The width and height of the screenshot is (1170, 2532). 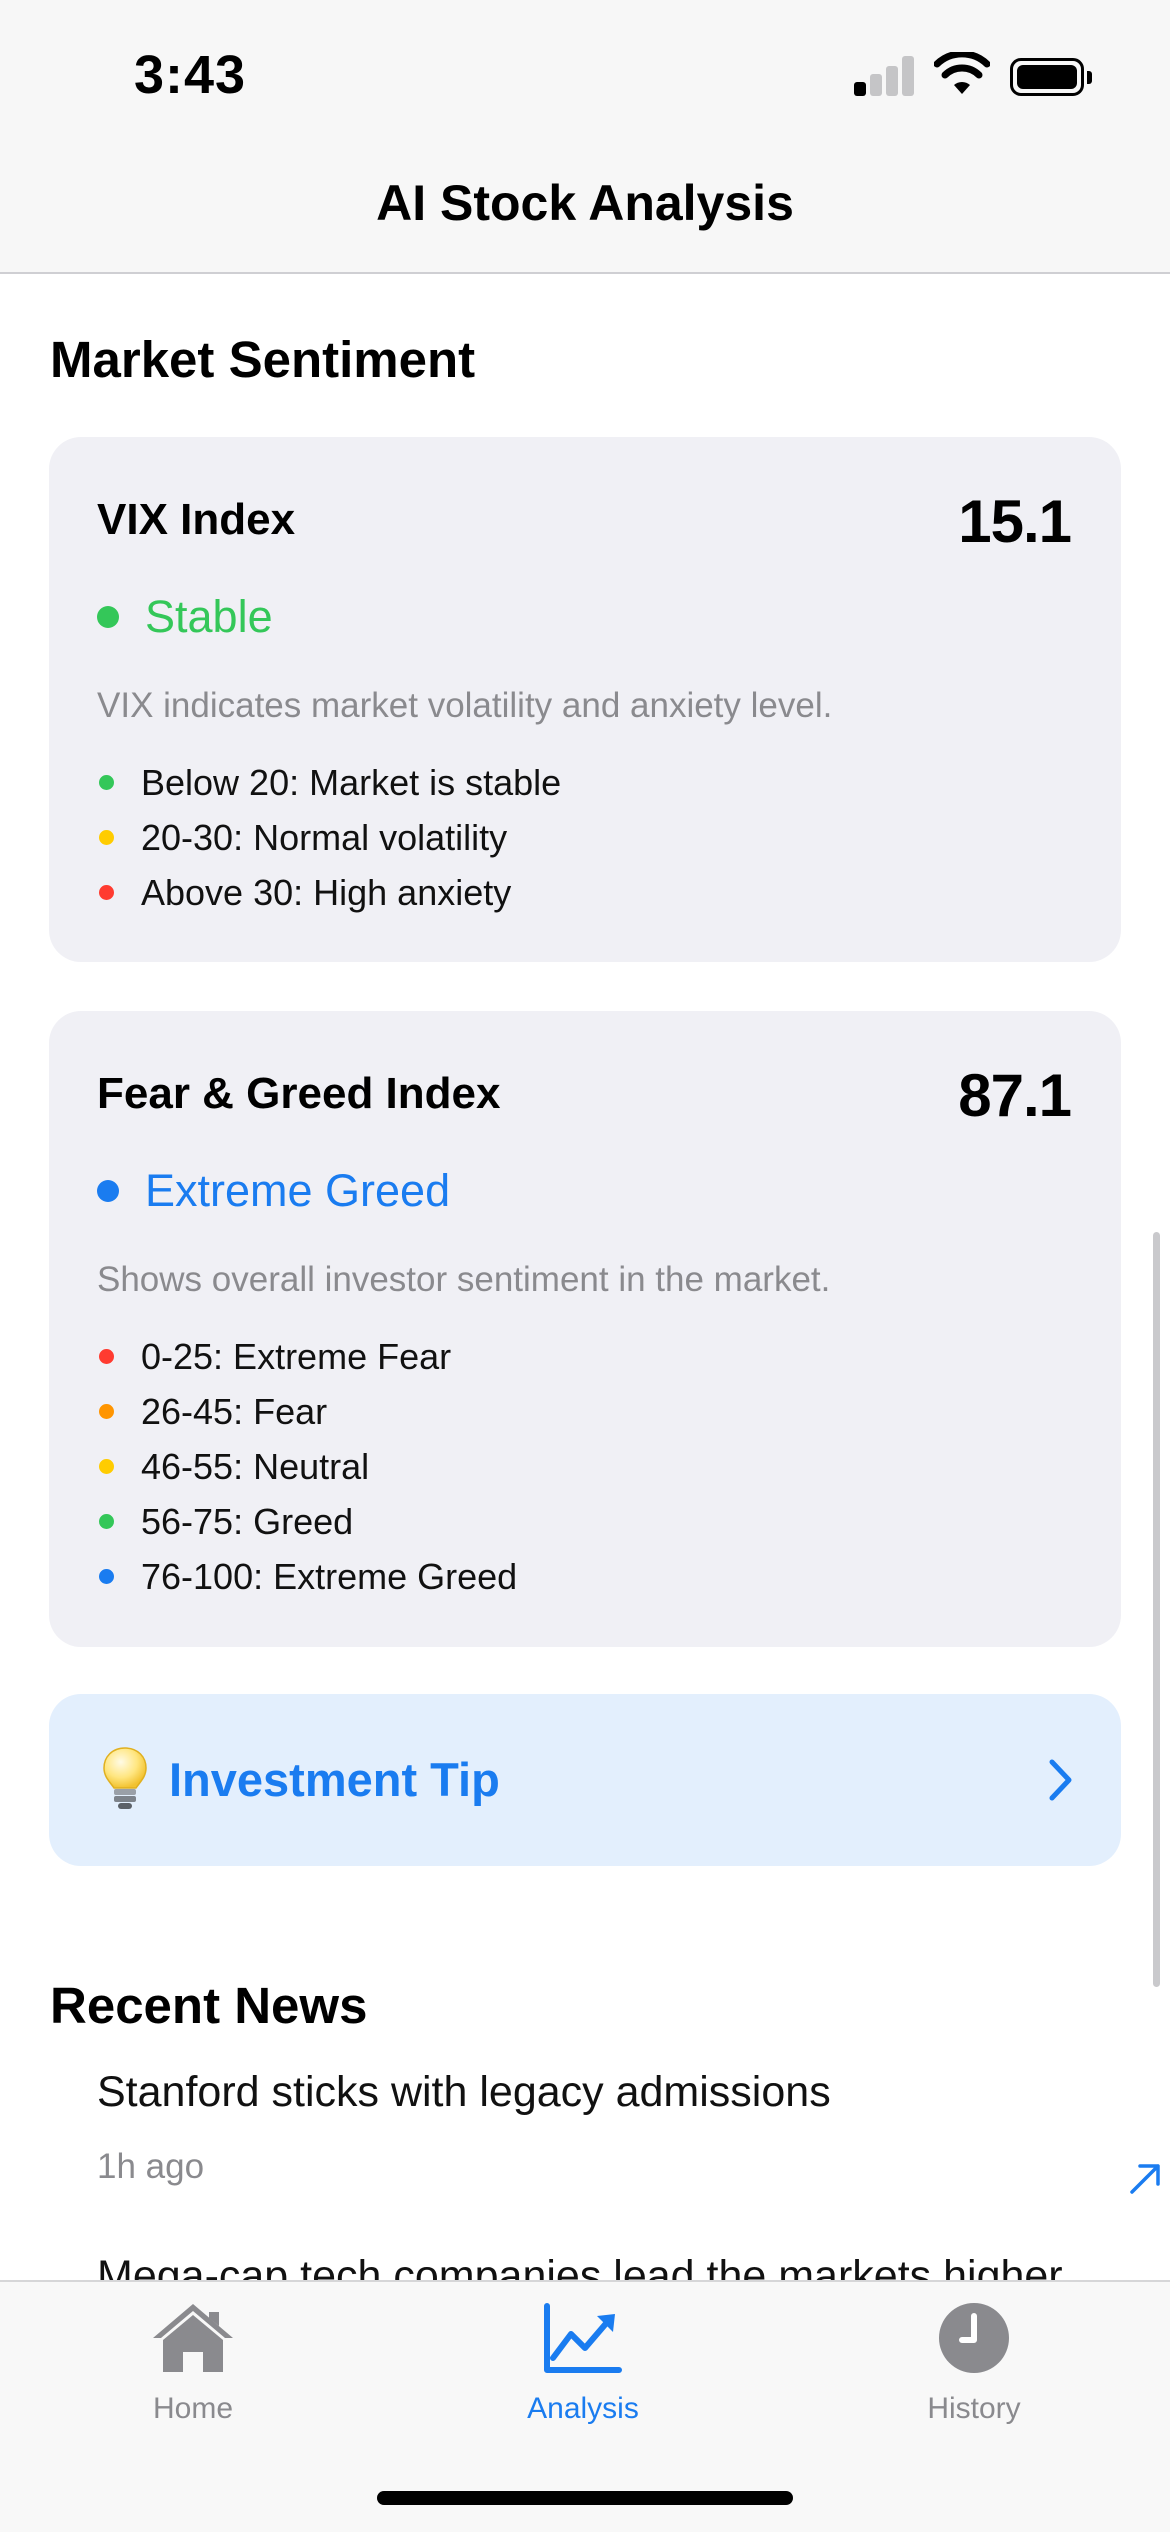 What do you see at coordinates (585, 203) in the screenshot?
I see `nav-title: AI Stock Analysis` at bounding box center [585, 203].